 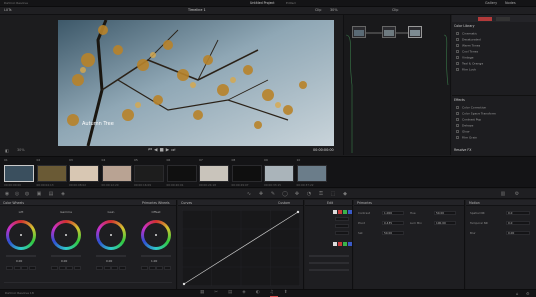 I want to click on settings-icon: ⚙, so click(x=517, y=194).